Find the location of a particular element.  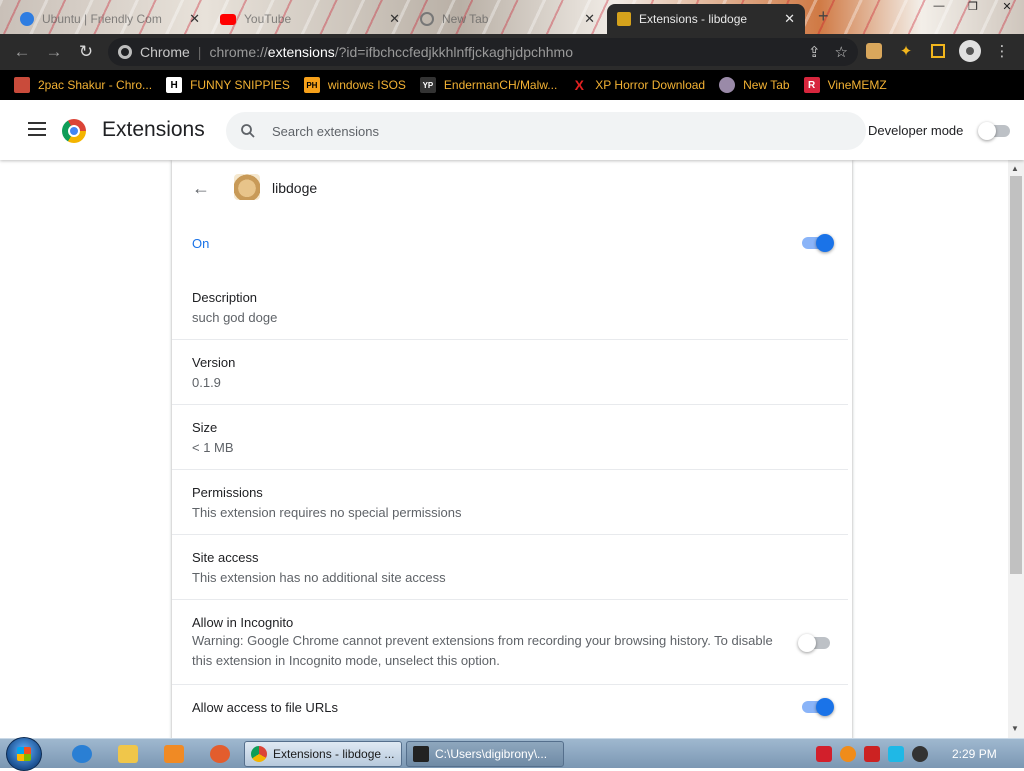

volume-icon is located at coordinates (920, 754).